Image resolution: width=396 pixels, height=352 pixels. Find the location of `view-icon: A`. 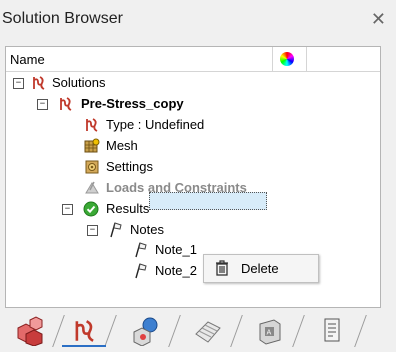

view-icon: A is located at coordinates (270, 332).